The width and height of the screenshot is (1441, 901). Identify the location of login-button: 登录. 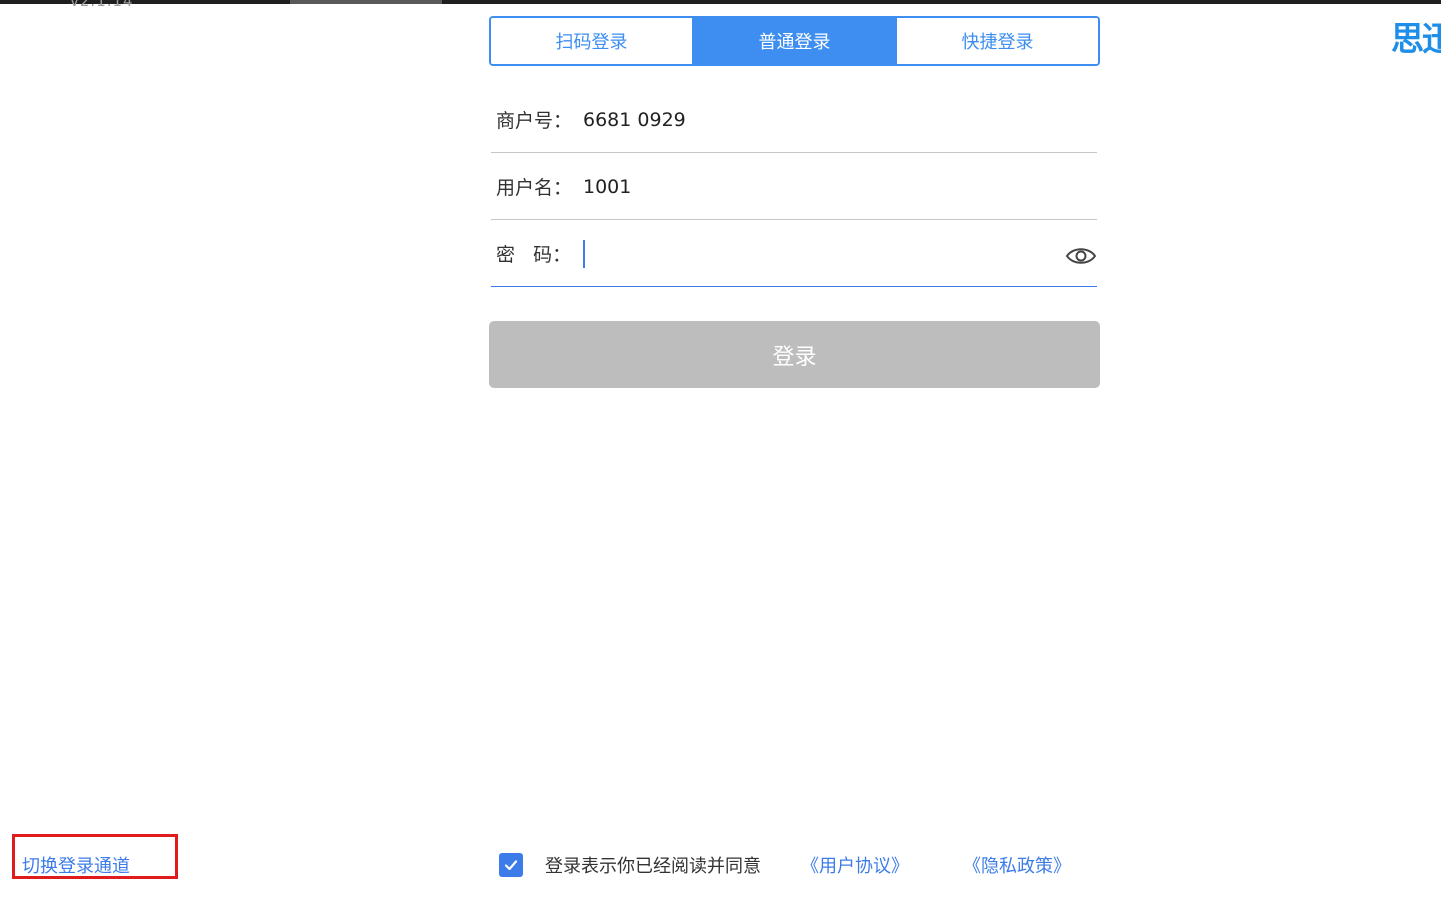
(794, 354).